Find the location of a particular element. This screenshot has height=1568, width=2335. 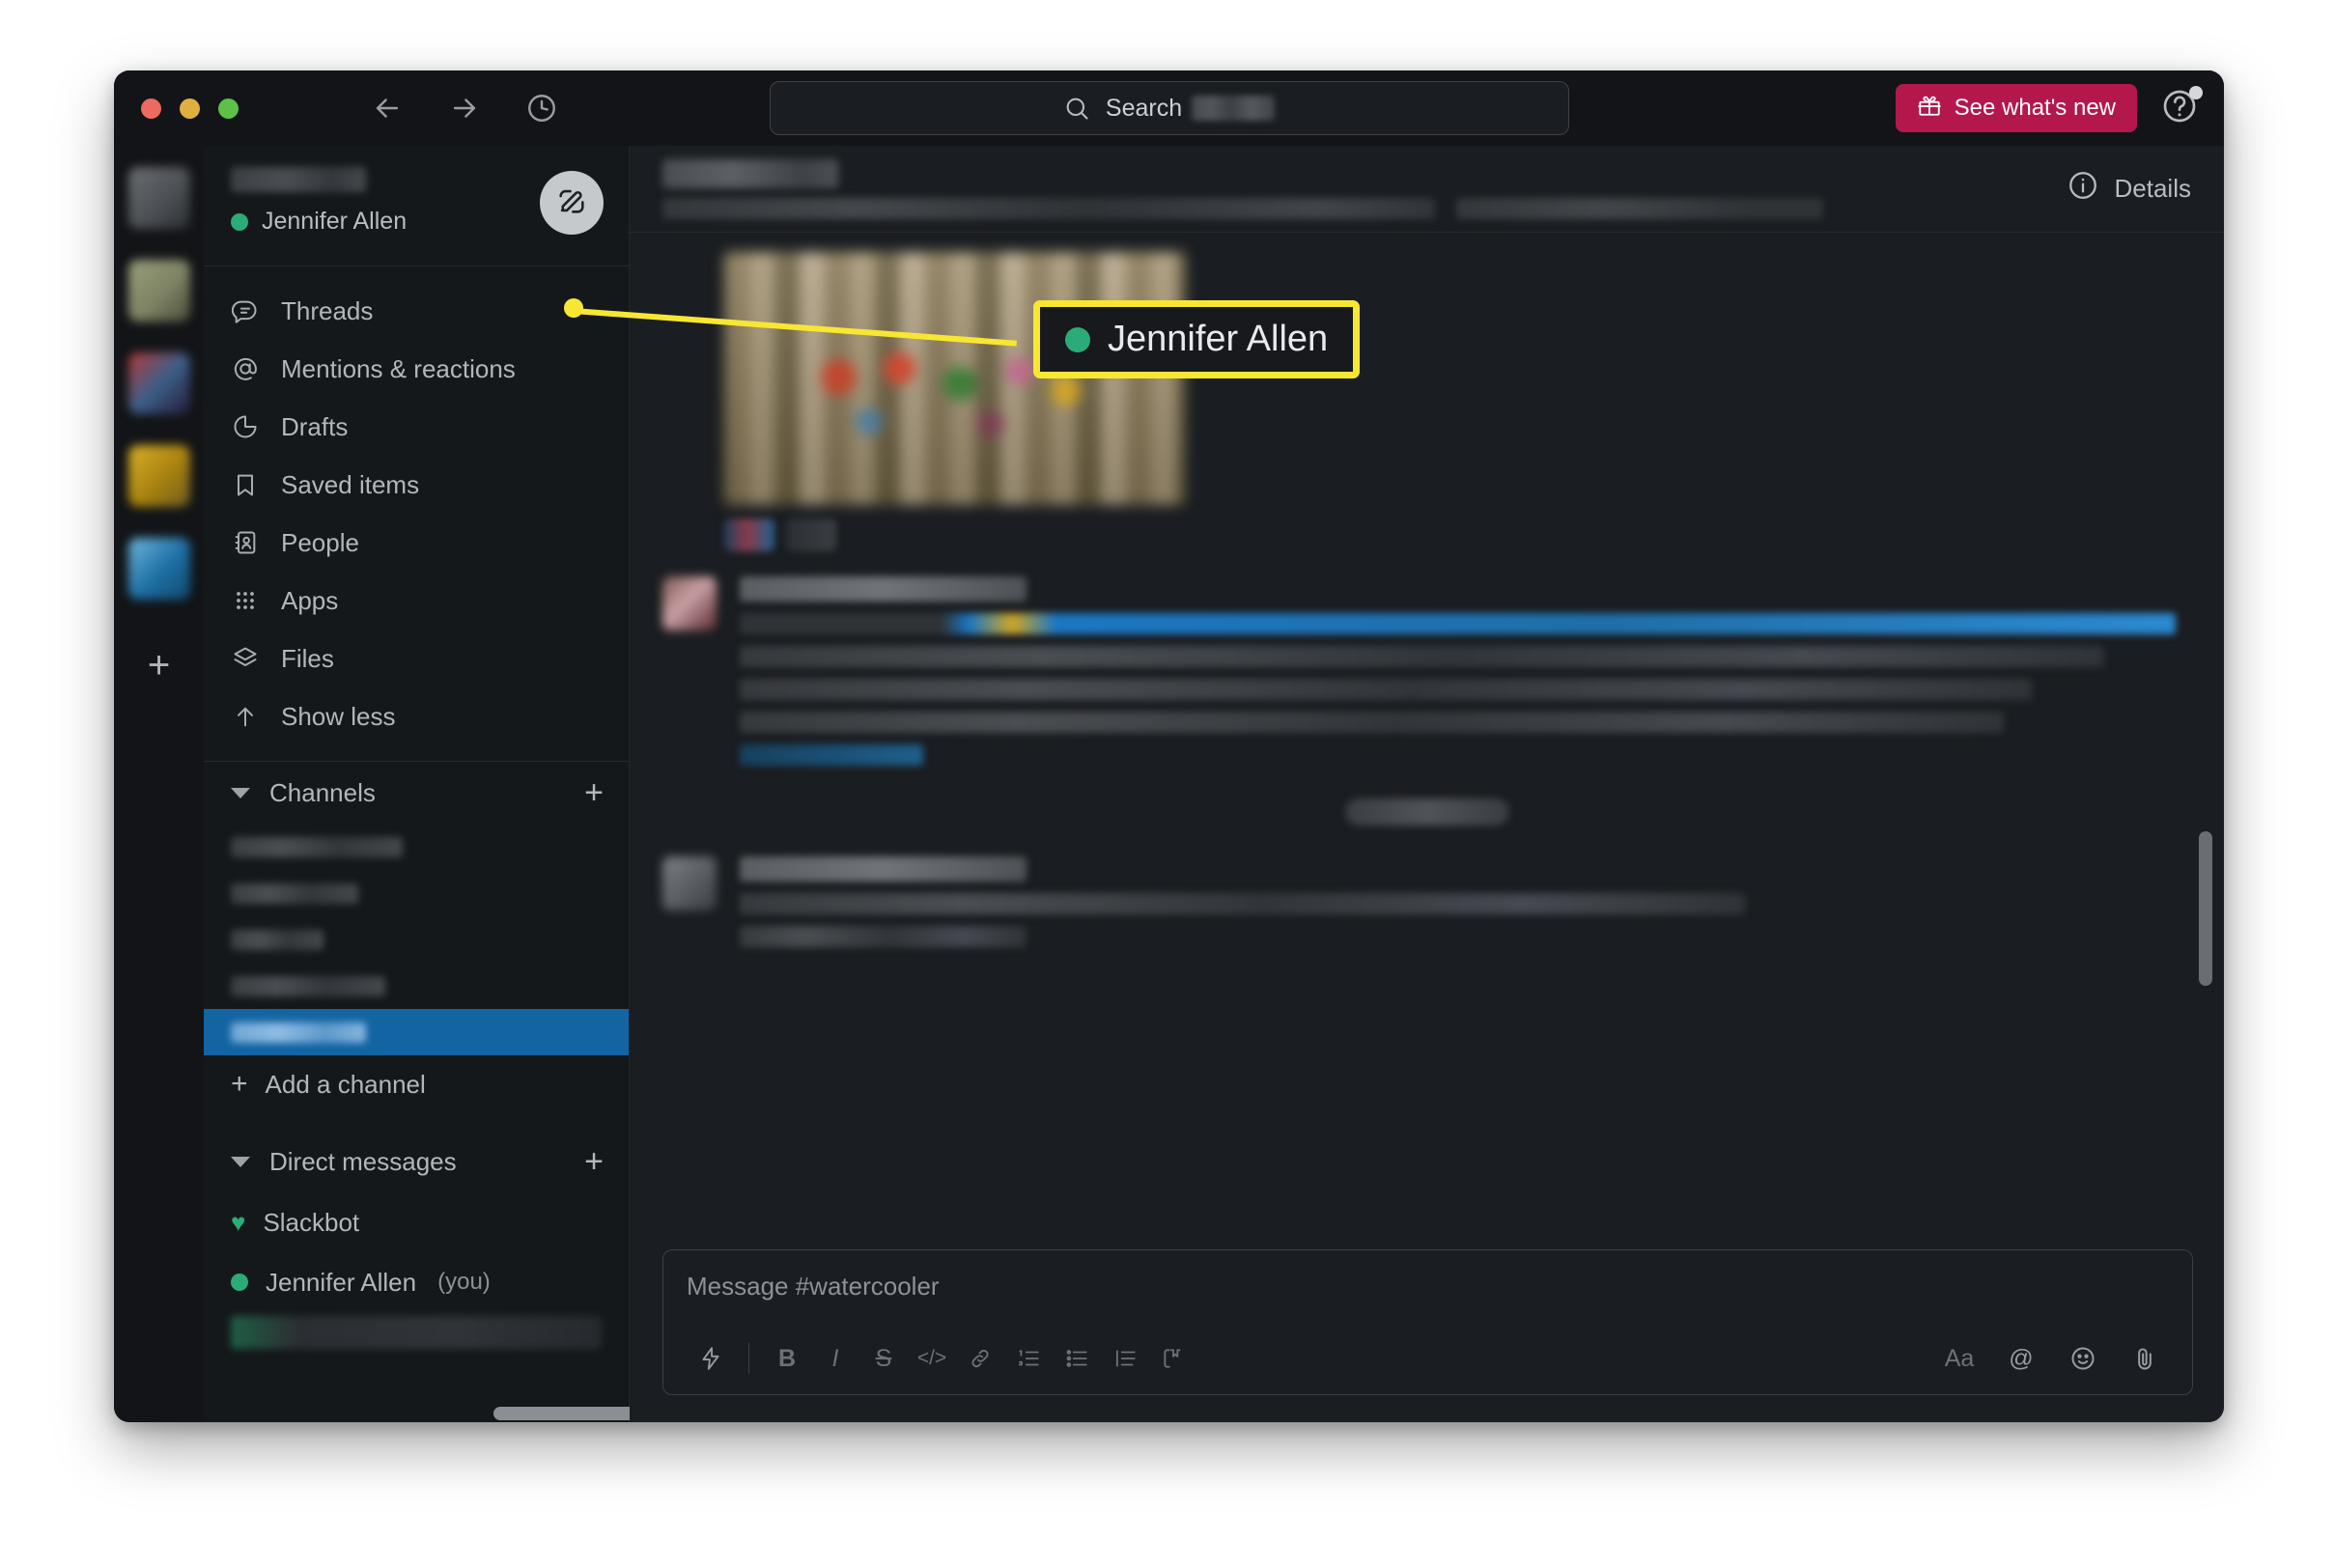

add-channel-label: Add a channel is located at coordinates (345, 1084).